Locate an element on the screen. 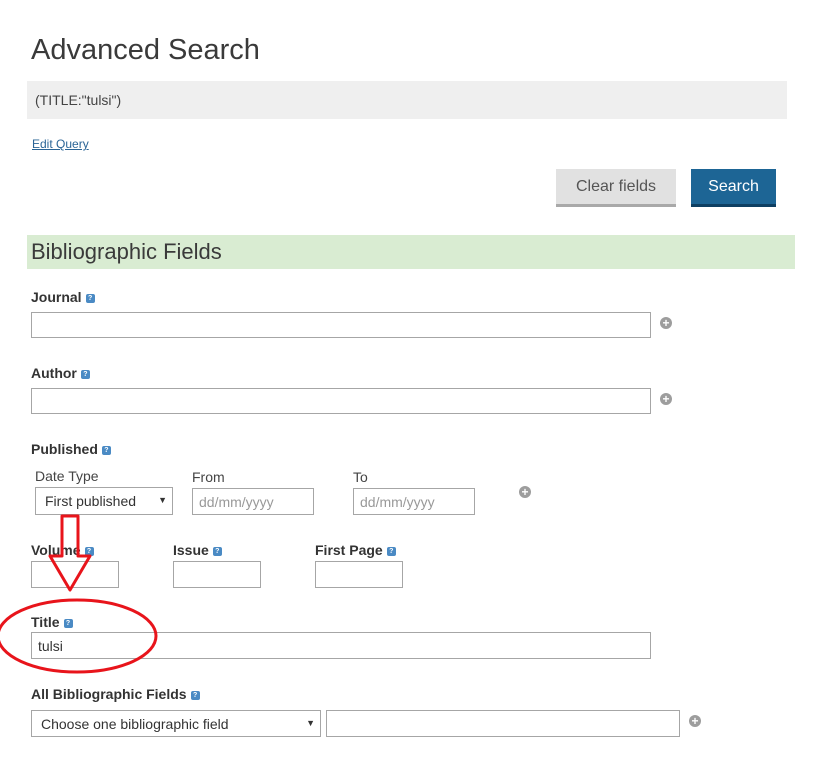  query-text: (TITLE:"tulsi") is located at coordinates (78, 100).